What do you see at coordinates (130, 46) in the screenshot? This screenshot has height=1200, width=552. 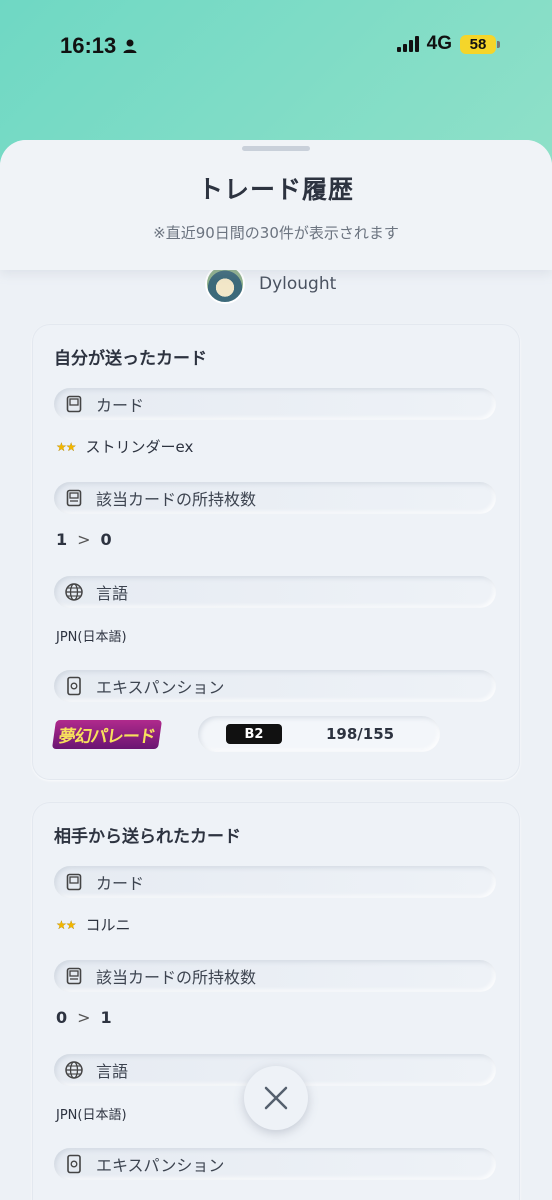 I see `person-icon` at bounding box center [130, 46].